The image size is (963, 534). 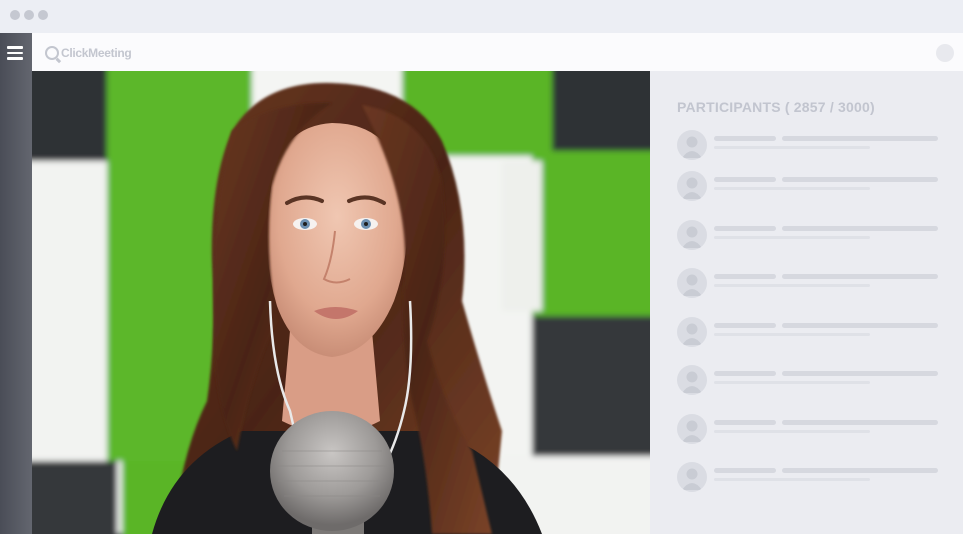 I want to click on sidebar, so click(x=16, y=283).